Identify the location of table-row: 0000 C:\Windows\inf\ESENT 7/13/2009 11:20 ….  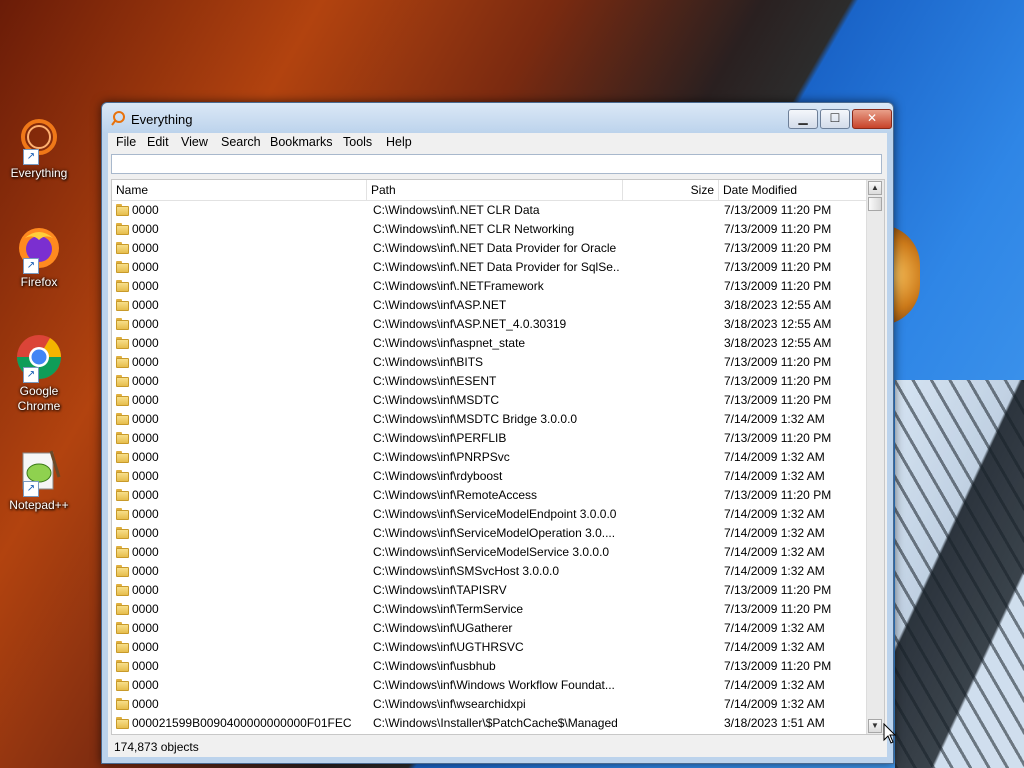
(490, 381).